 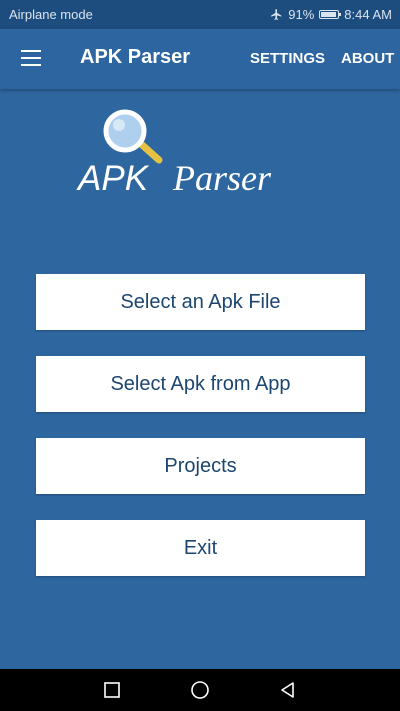 What do you see at coordinates (368, 14) in the screenshot?
I see `clock: 8:44 AM` at bounding box center [368, 14].